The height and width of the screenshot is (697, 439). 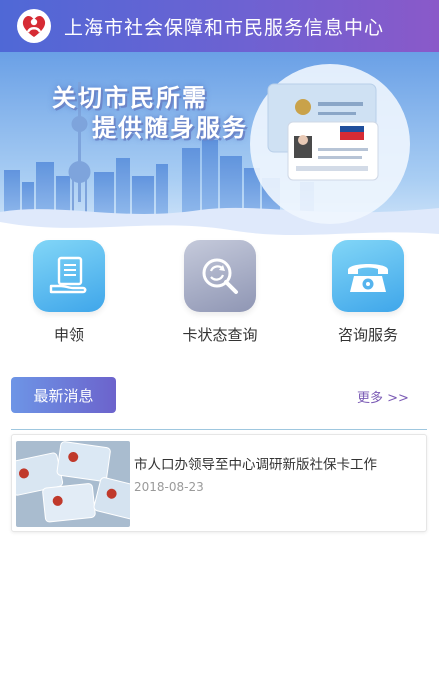 What do you see at coordinates (170, 128) in the screenshot?
I see `banner-slogan-line2: 提供随身服务` at bounding box center [170, 128].